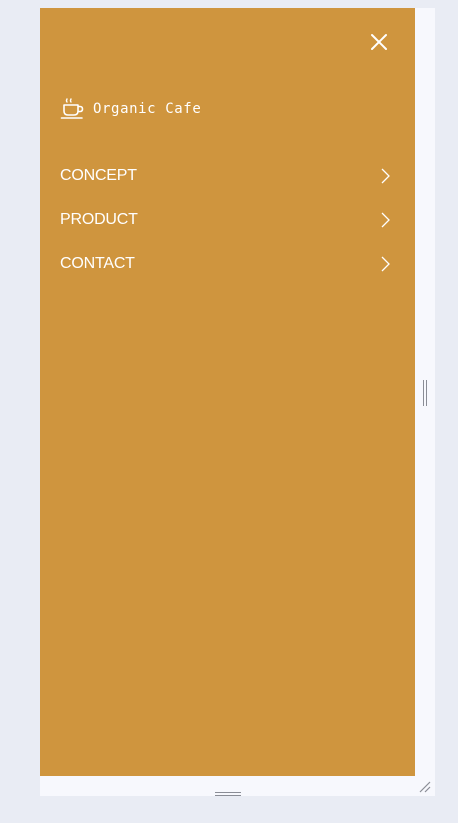  What do you see at coordinates (147, 109) in the screenshot?
I see `logo-text: Organic Cafe` at bounding box center [147, 109].